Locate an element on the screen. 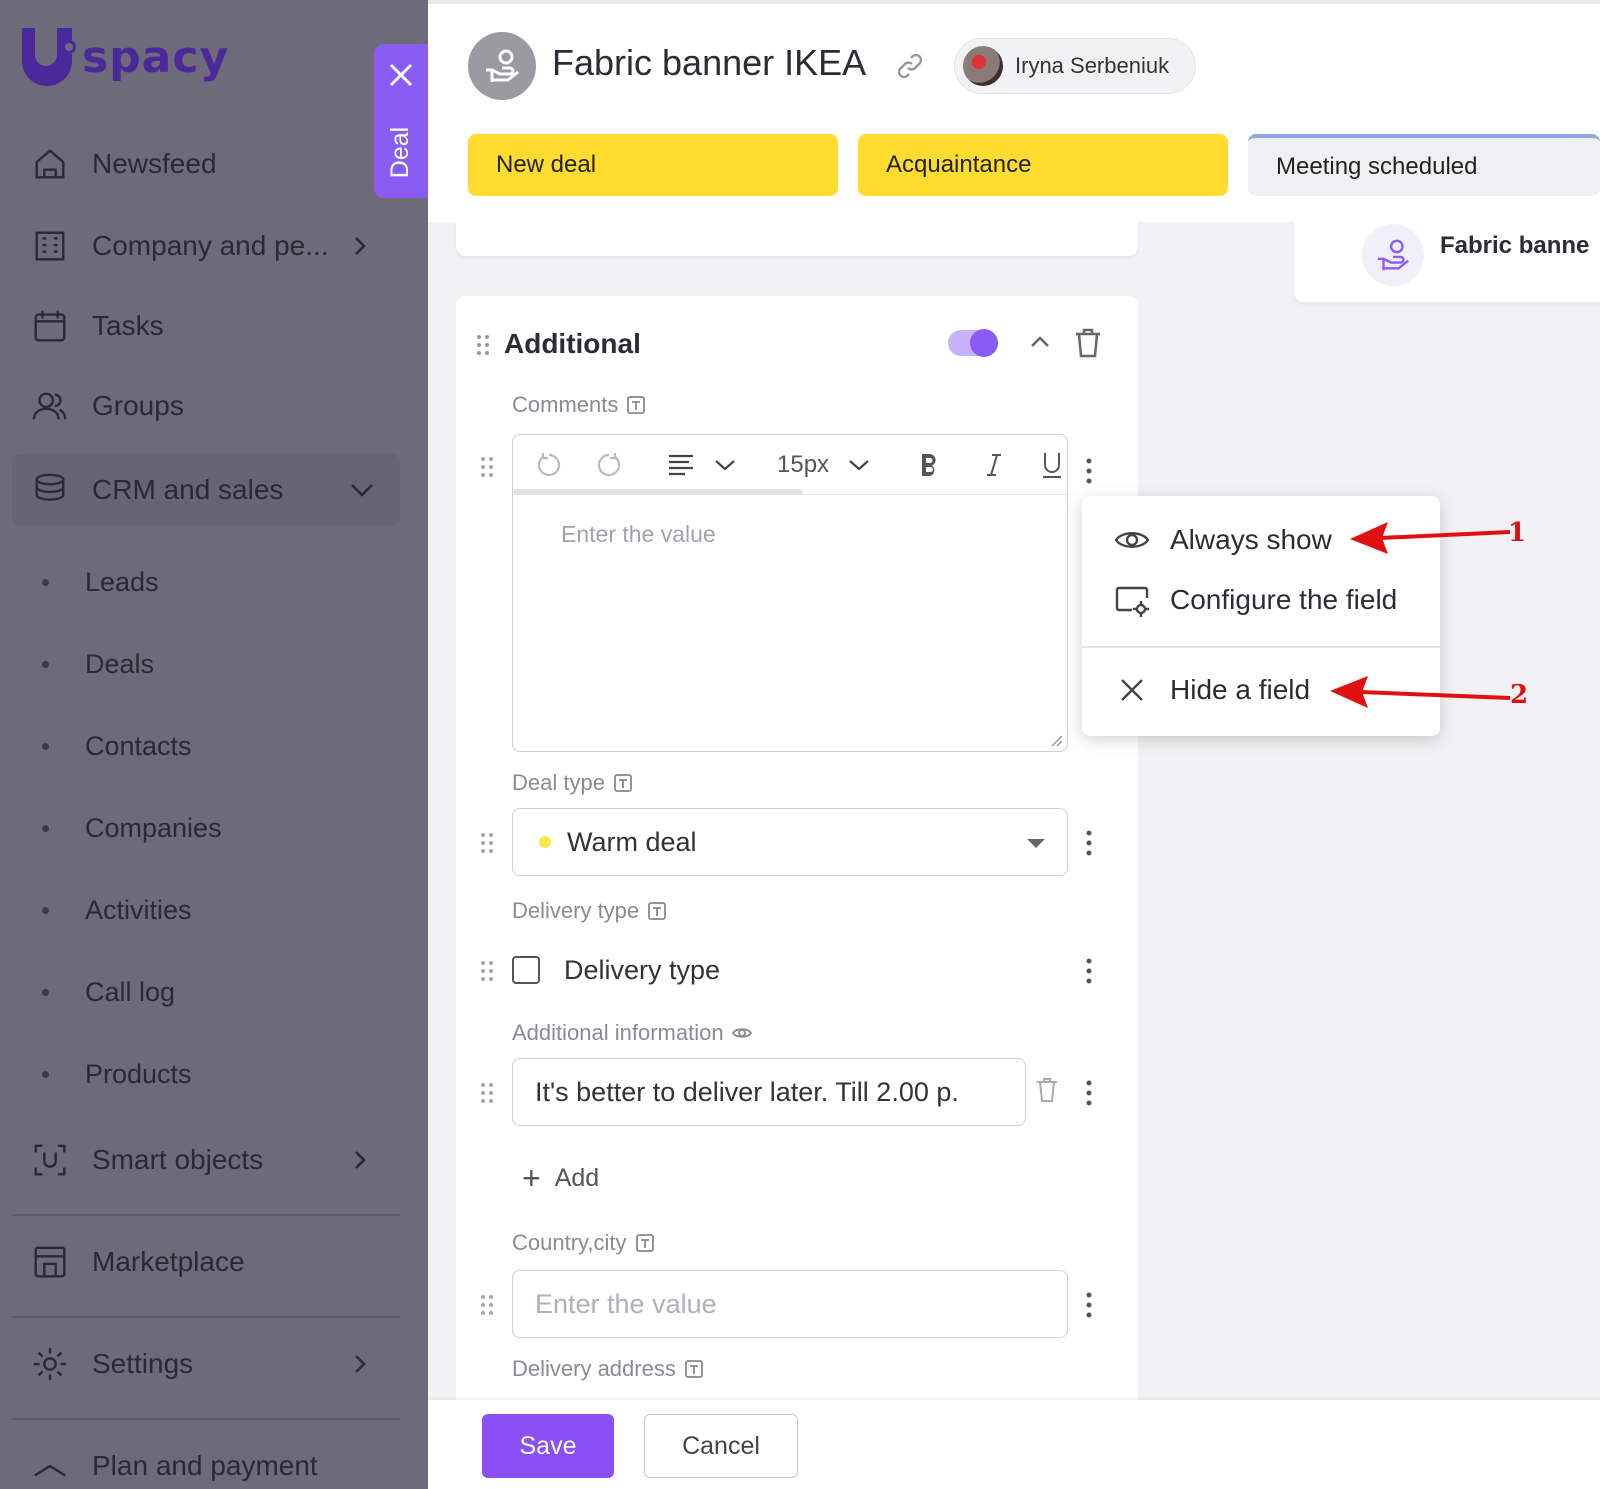 The height and width of the screenshot is (1489, 1600). delivery-type-checkbox: Delivery type is located at coordinates (616, 970).